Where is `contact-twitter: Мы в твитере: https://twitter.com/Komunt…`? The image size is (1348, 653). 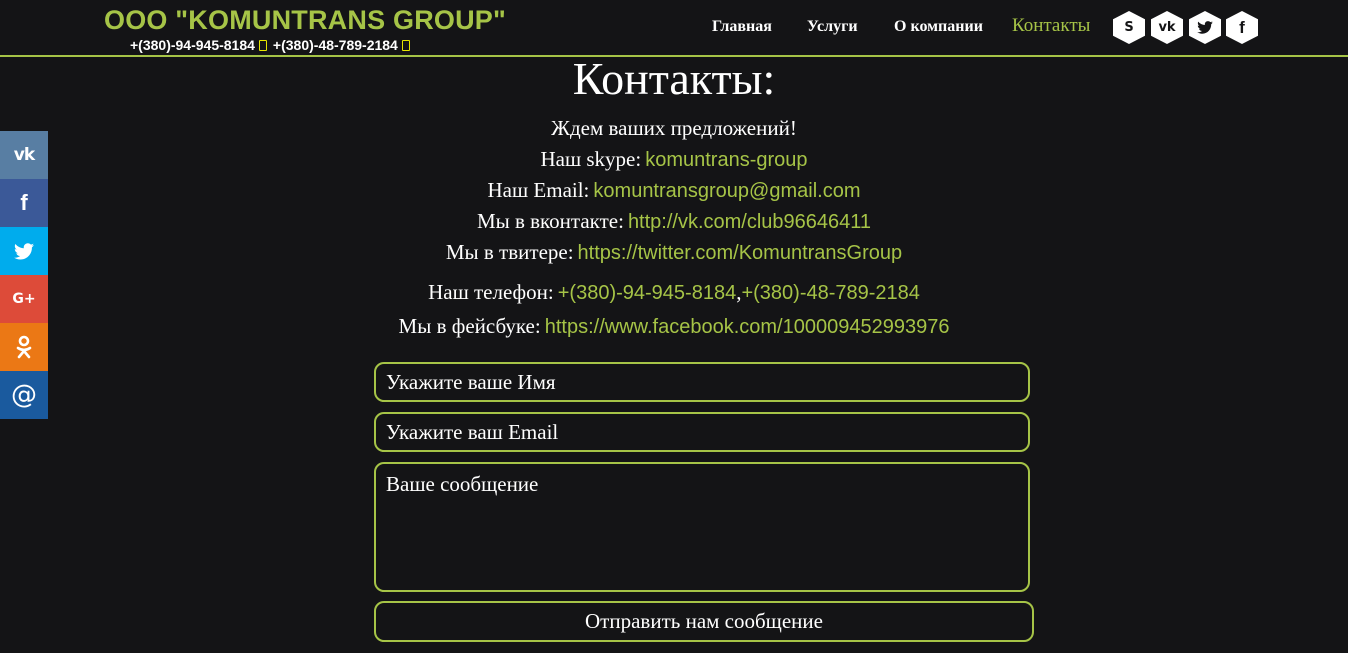 contact-twitter: Мы в твитере: https://twitter.com/Komunt… is located at coordinates (674, 252).